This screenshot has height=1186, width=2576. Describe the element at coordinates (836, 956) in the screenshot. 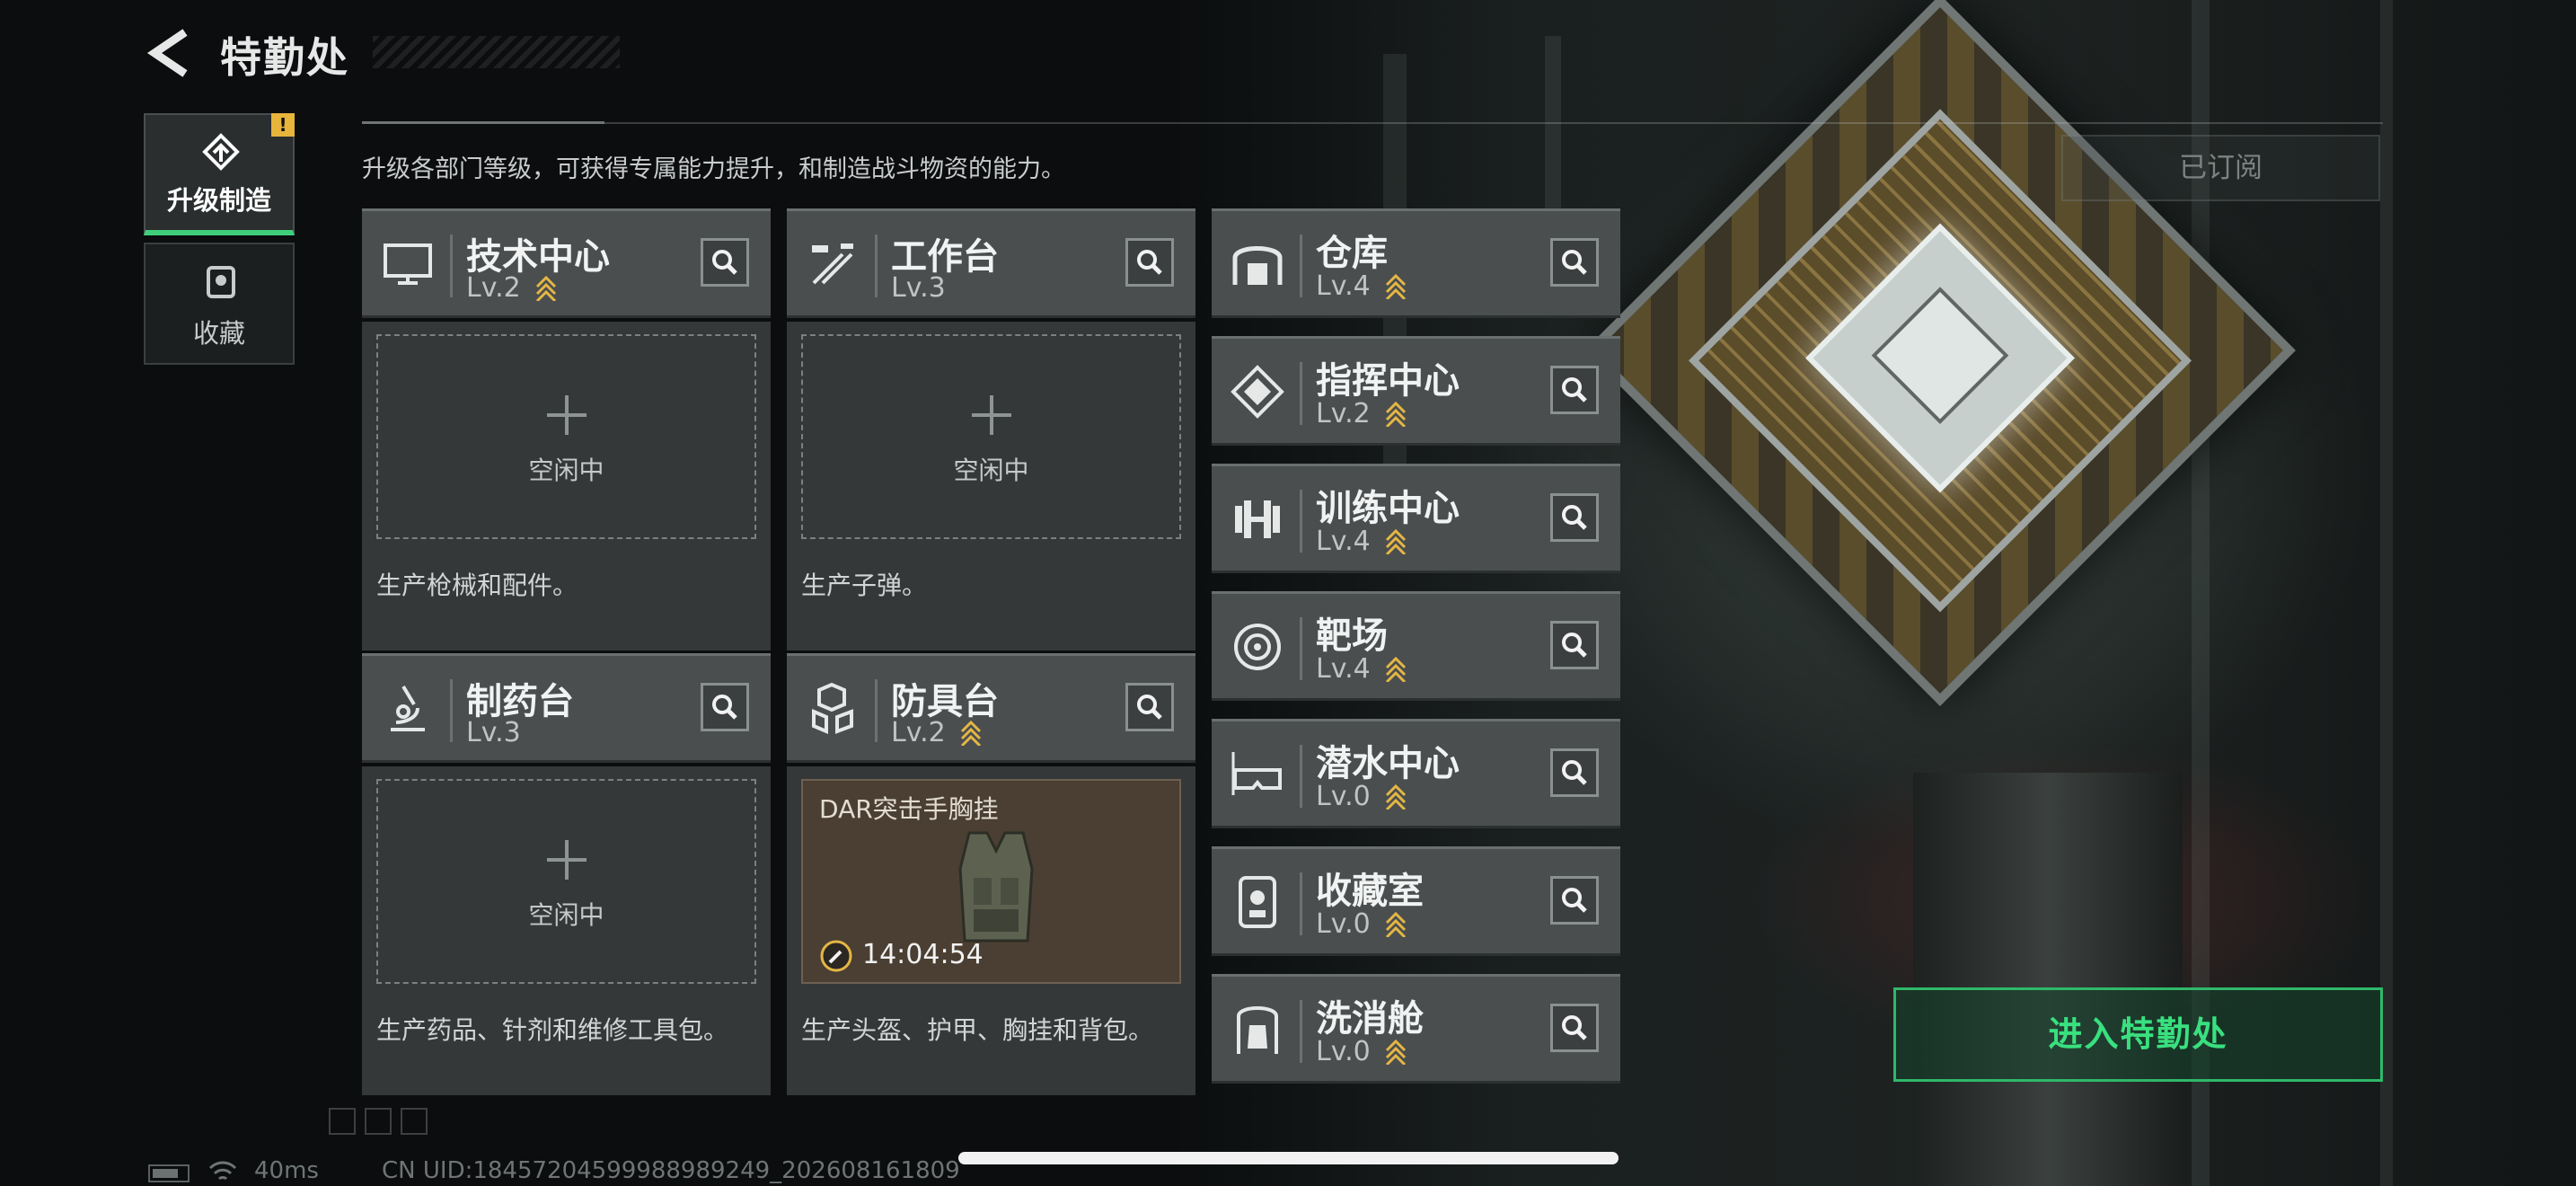

I see `wrench-timer-icon` at that location.